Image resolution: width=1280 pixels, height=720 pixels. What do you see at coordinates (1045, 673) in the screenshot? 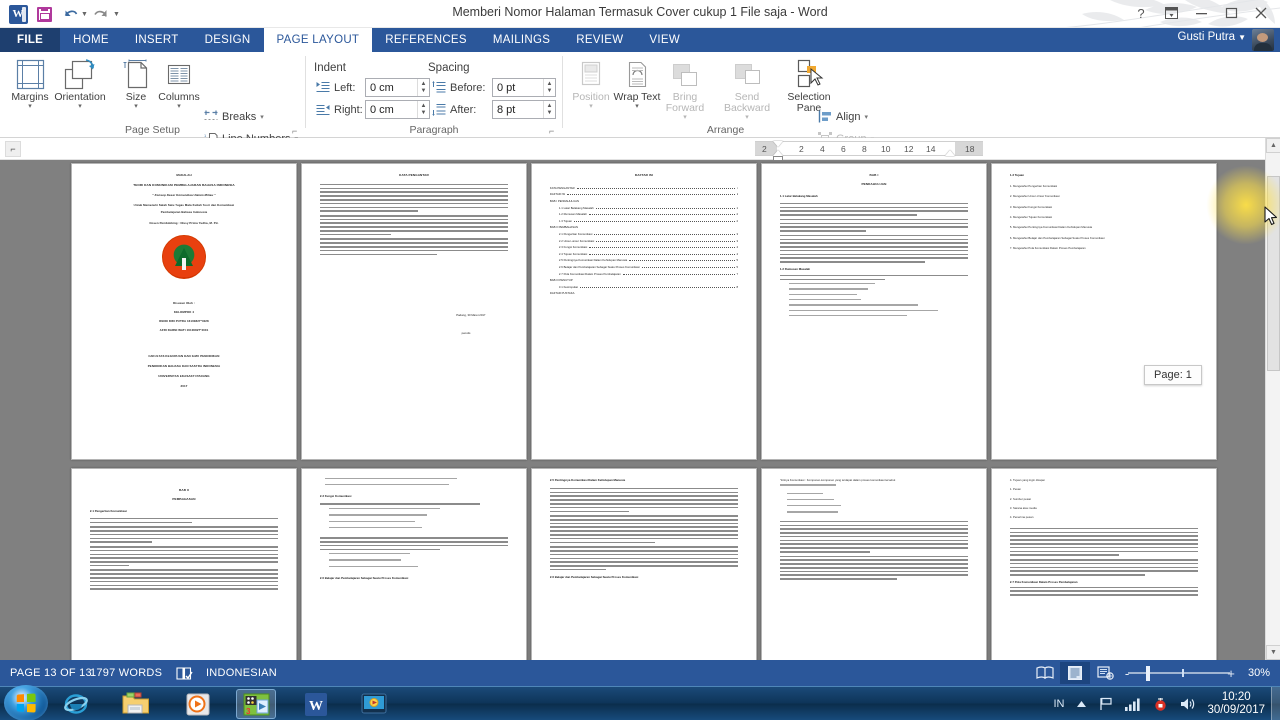
I see `read-mode-view-button` at bounding box center [1045, 673].